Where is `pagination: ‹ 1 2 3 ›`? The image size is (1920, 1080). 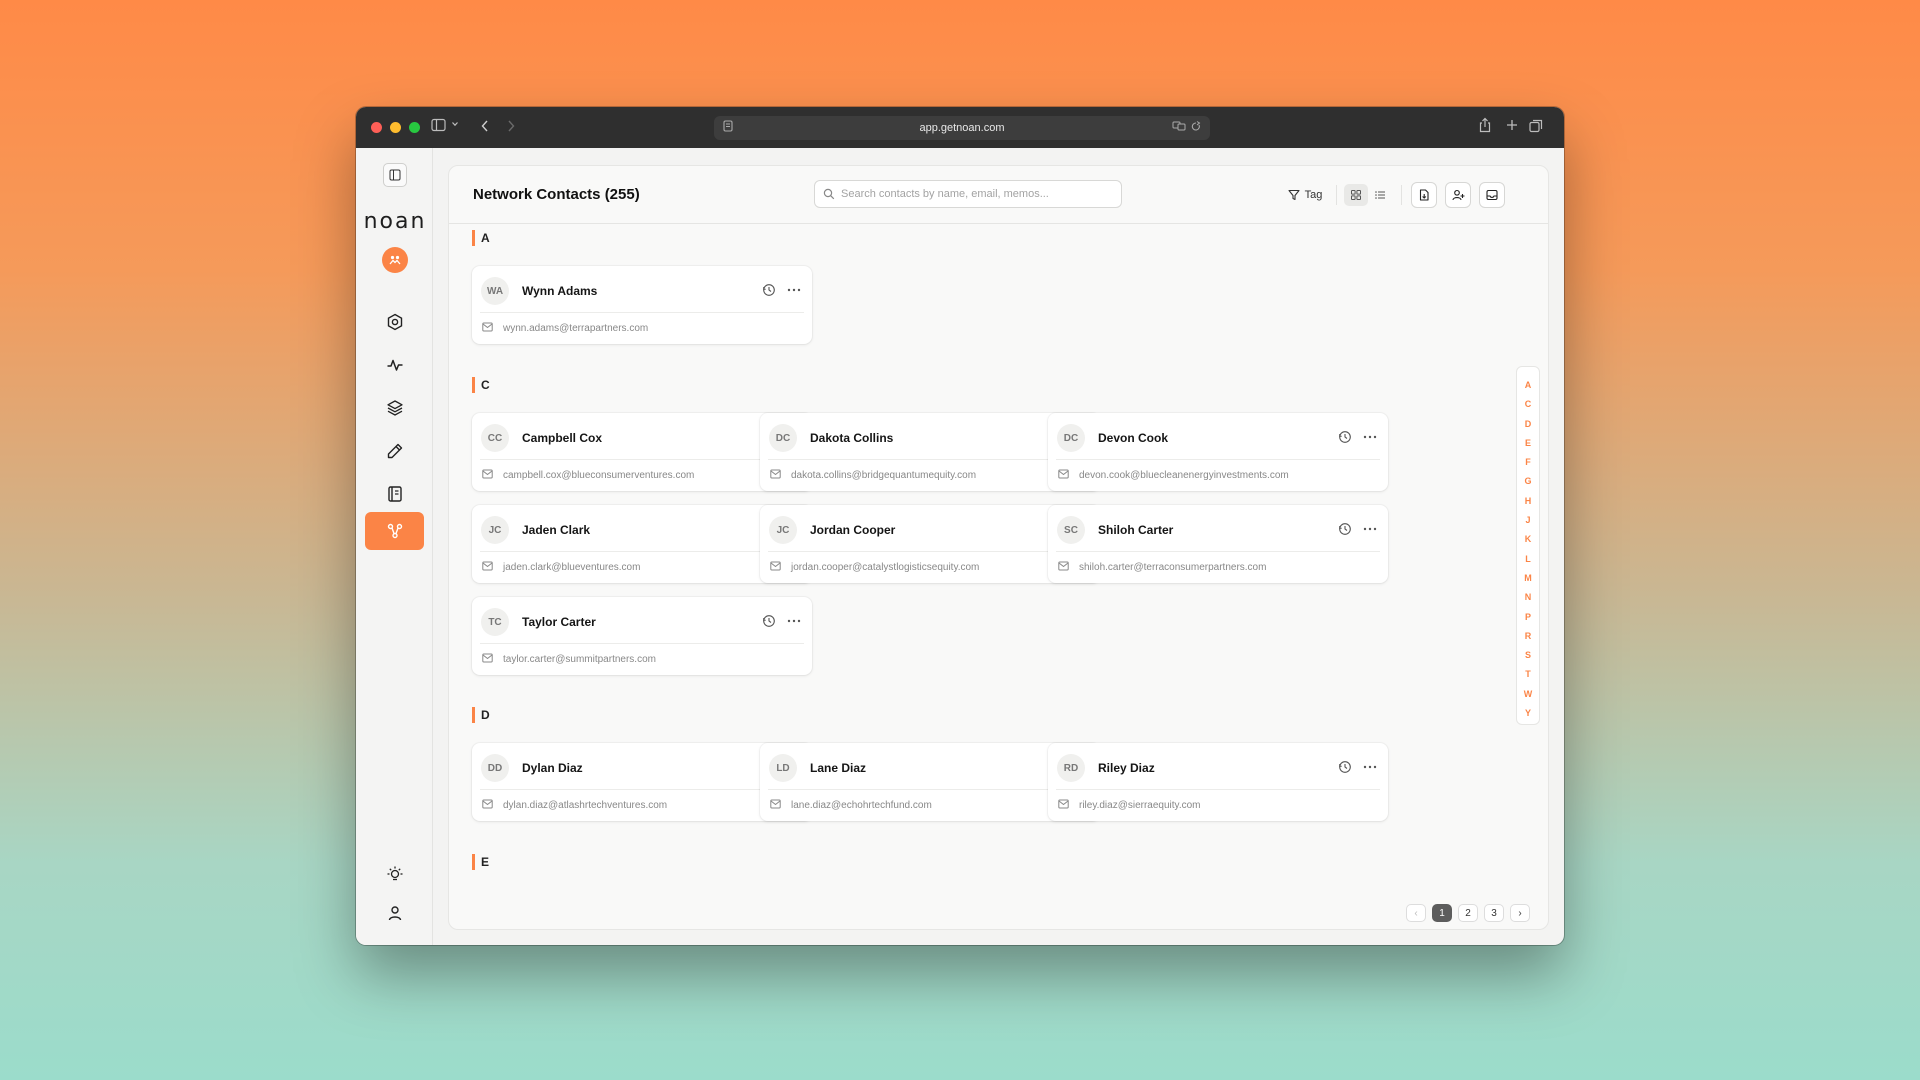
pagination: ‹ 1 2 3 › is located at coordinates (1468, 913).